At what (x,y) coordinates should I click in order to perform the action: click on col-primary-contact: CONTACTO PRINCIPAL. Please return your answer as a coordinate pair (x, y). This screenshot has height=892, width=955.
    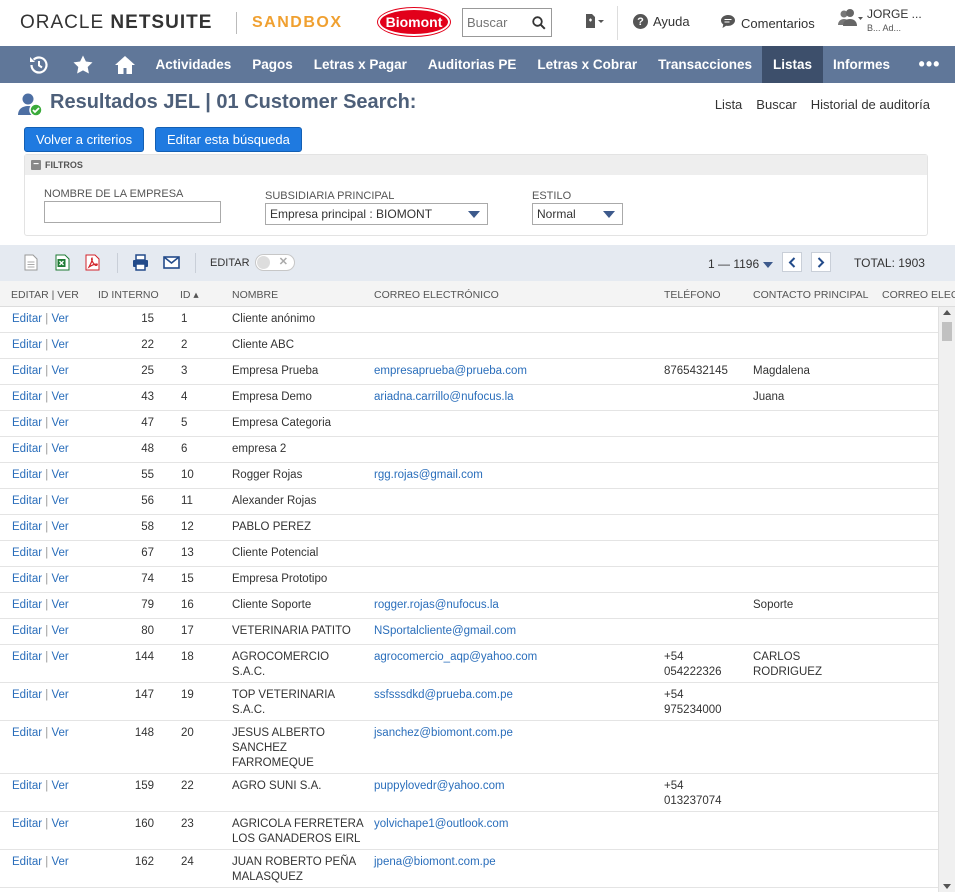
    Looking at the image, I should click on (811, 295).